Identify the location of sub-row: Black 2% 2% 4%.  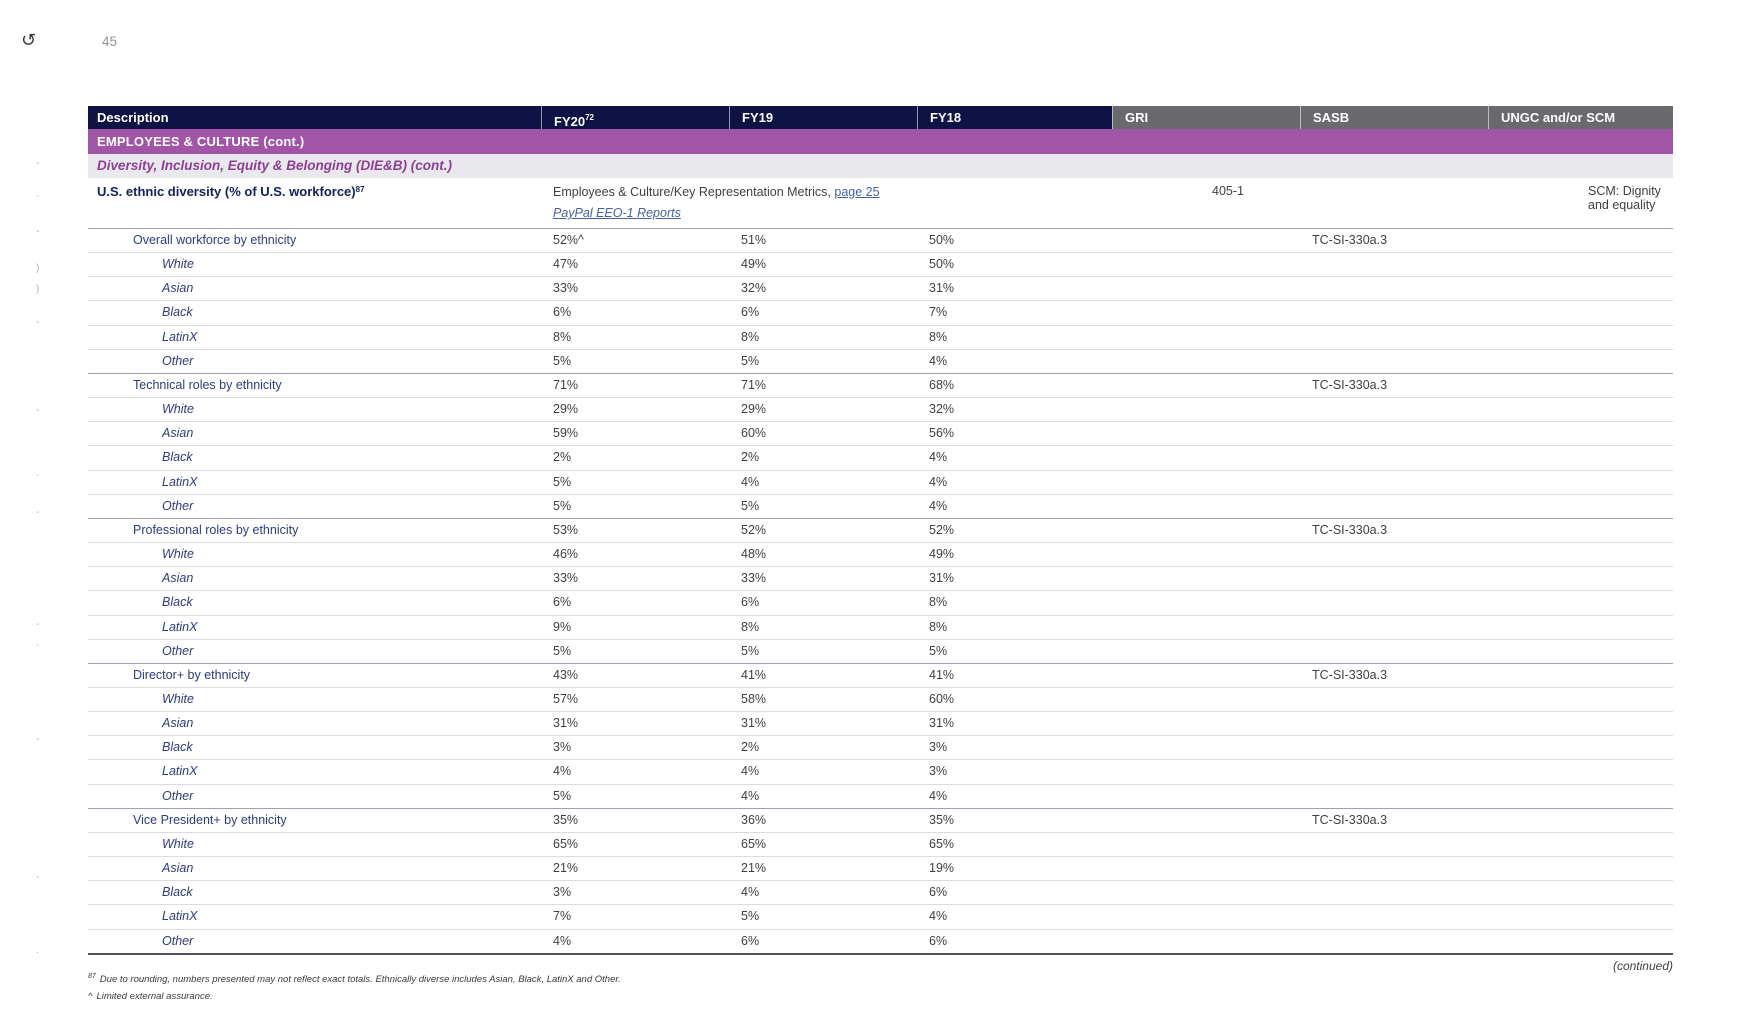
(880, 457).